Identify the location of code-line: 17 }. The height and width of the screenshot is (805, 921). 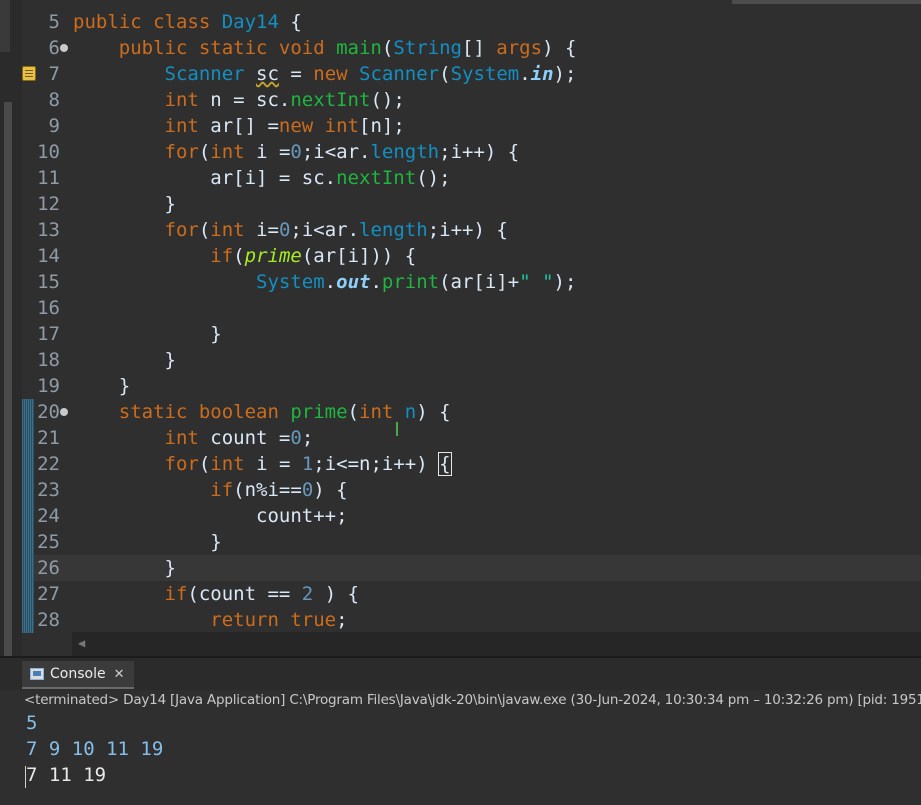
(471, 334).